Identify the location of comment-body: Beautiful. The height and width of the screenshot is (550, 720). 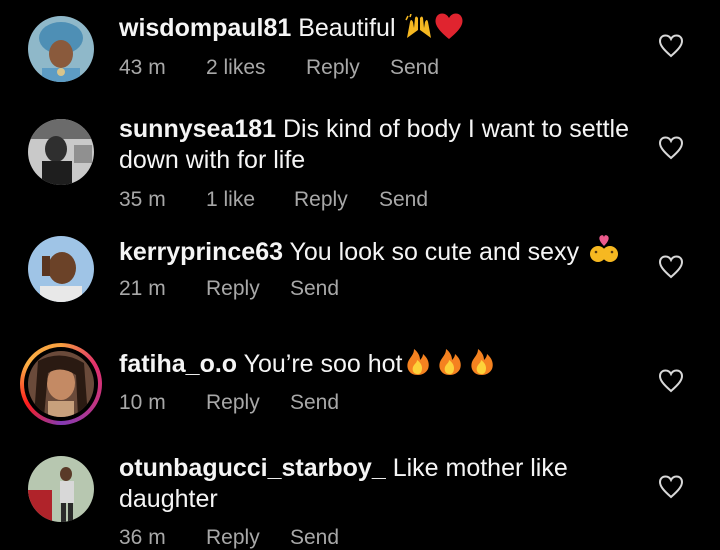
(347, 28).